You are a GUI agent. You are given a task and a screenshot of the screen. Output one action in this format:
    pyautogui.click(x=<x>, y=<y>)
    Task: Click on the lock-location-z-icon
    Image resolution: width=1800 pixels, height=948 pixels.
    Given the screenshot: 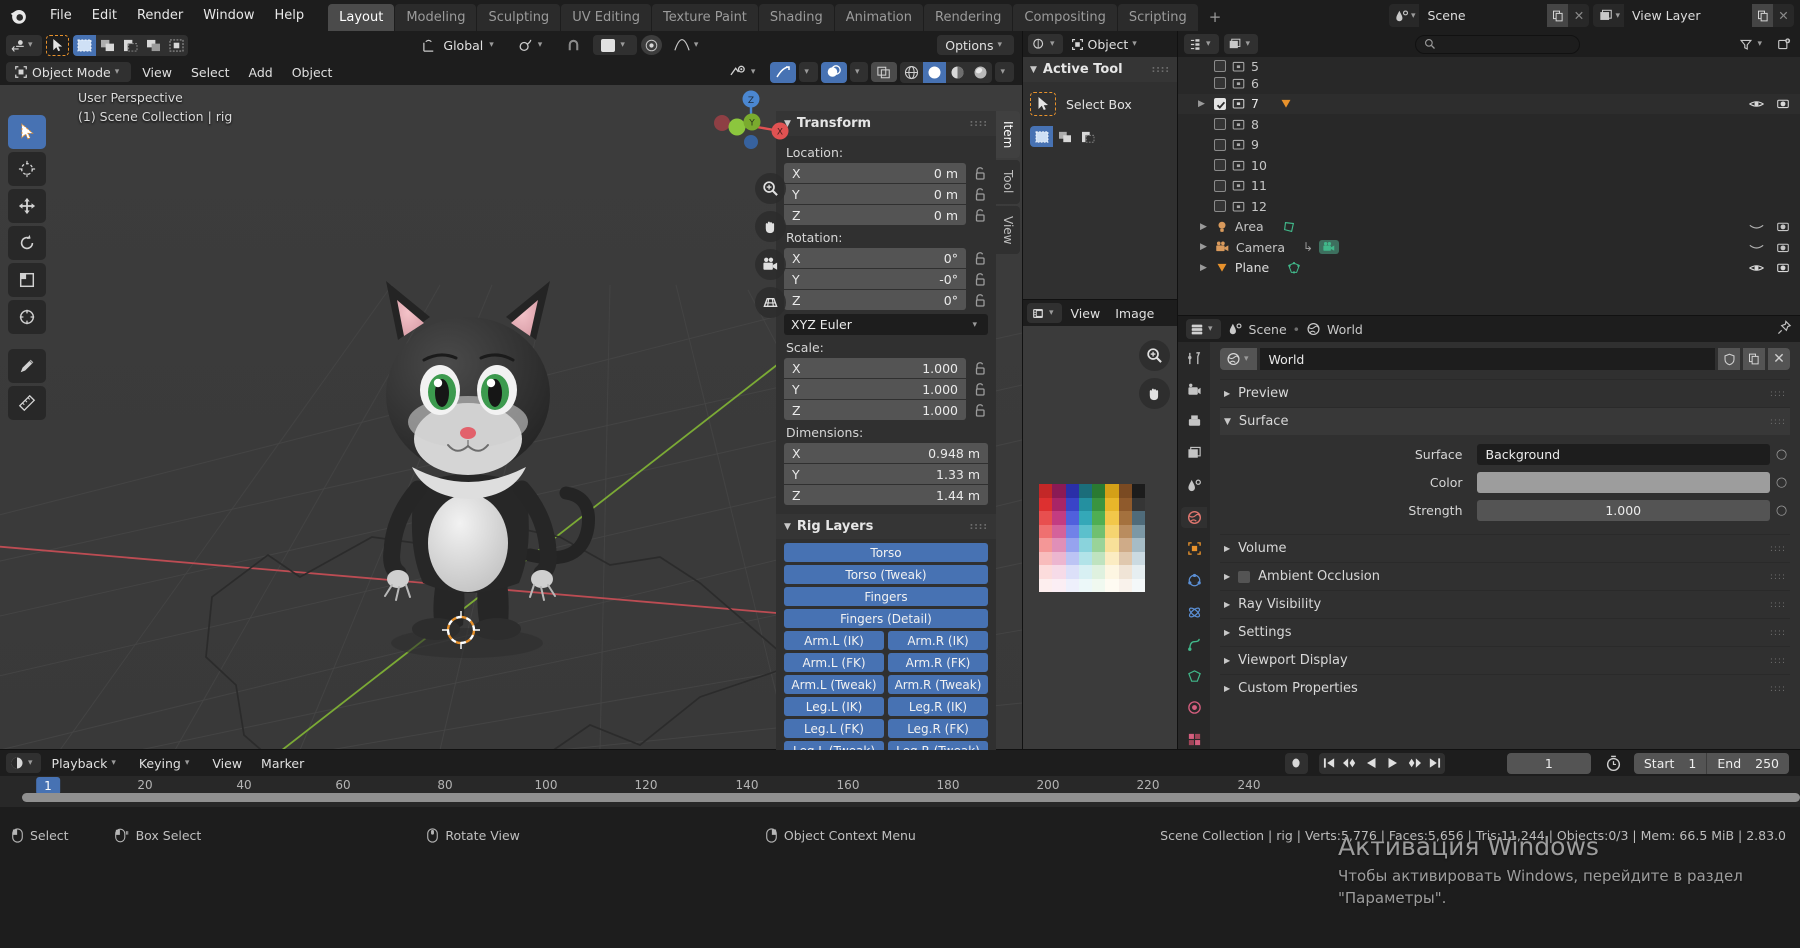 What is the action you would take?
    pyautogui.click(x=980, y=215)
    